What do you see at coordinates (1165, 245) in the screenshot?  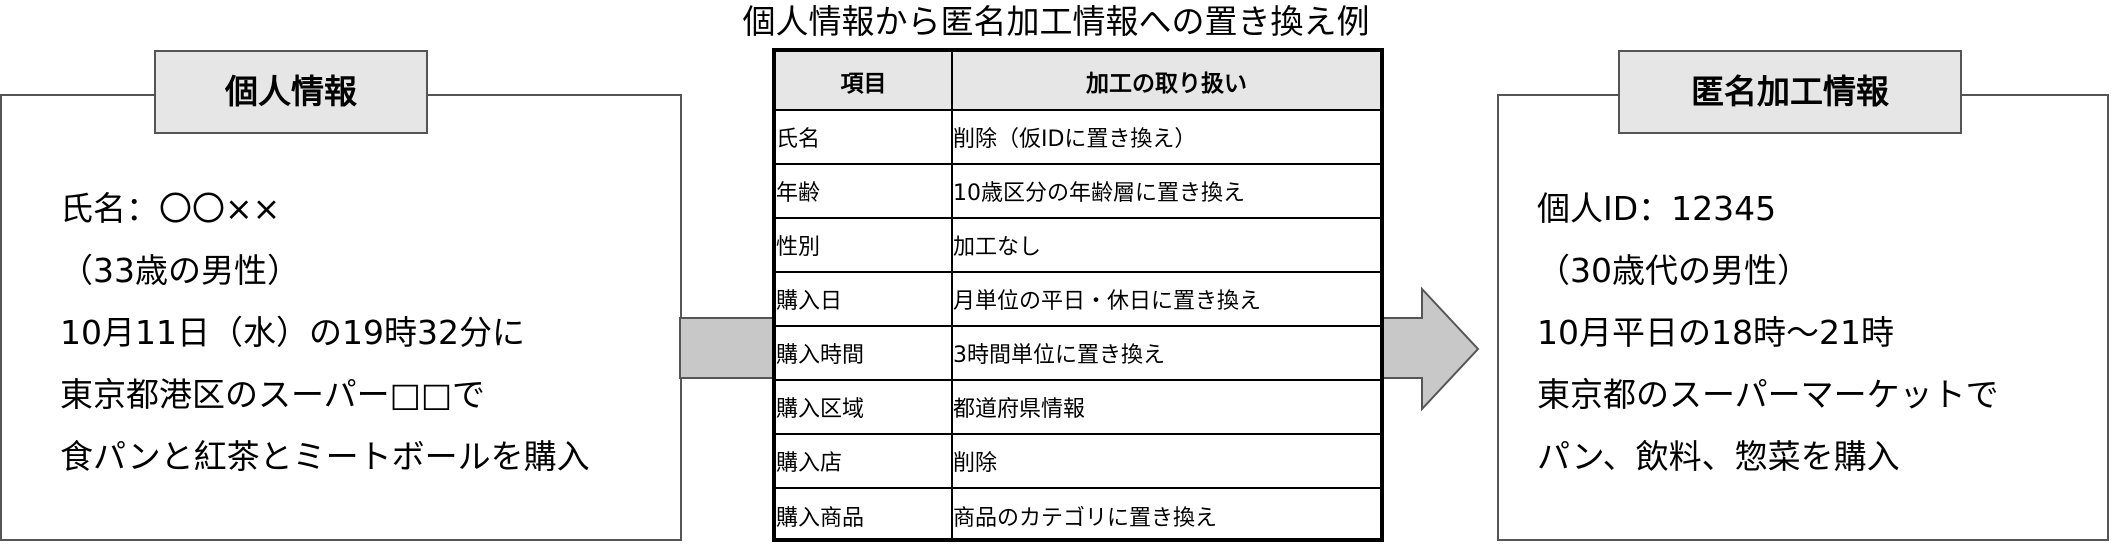 I see `processing-cell: 加工なし` at bounding box center [1165, 245].